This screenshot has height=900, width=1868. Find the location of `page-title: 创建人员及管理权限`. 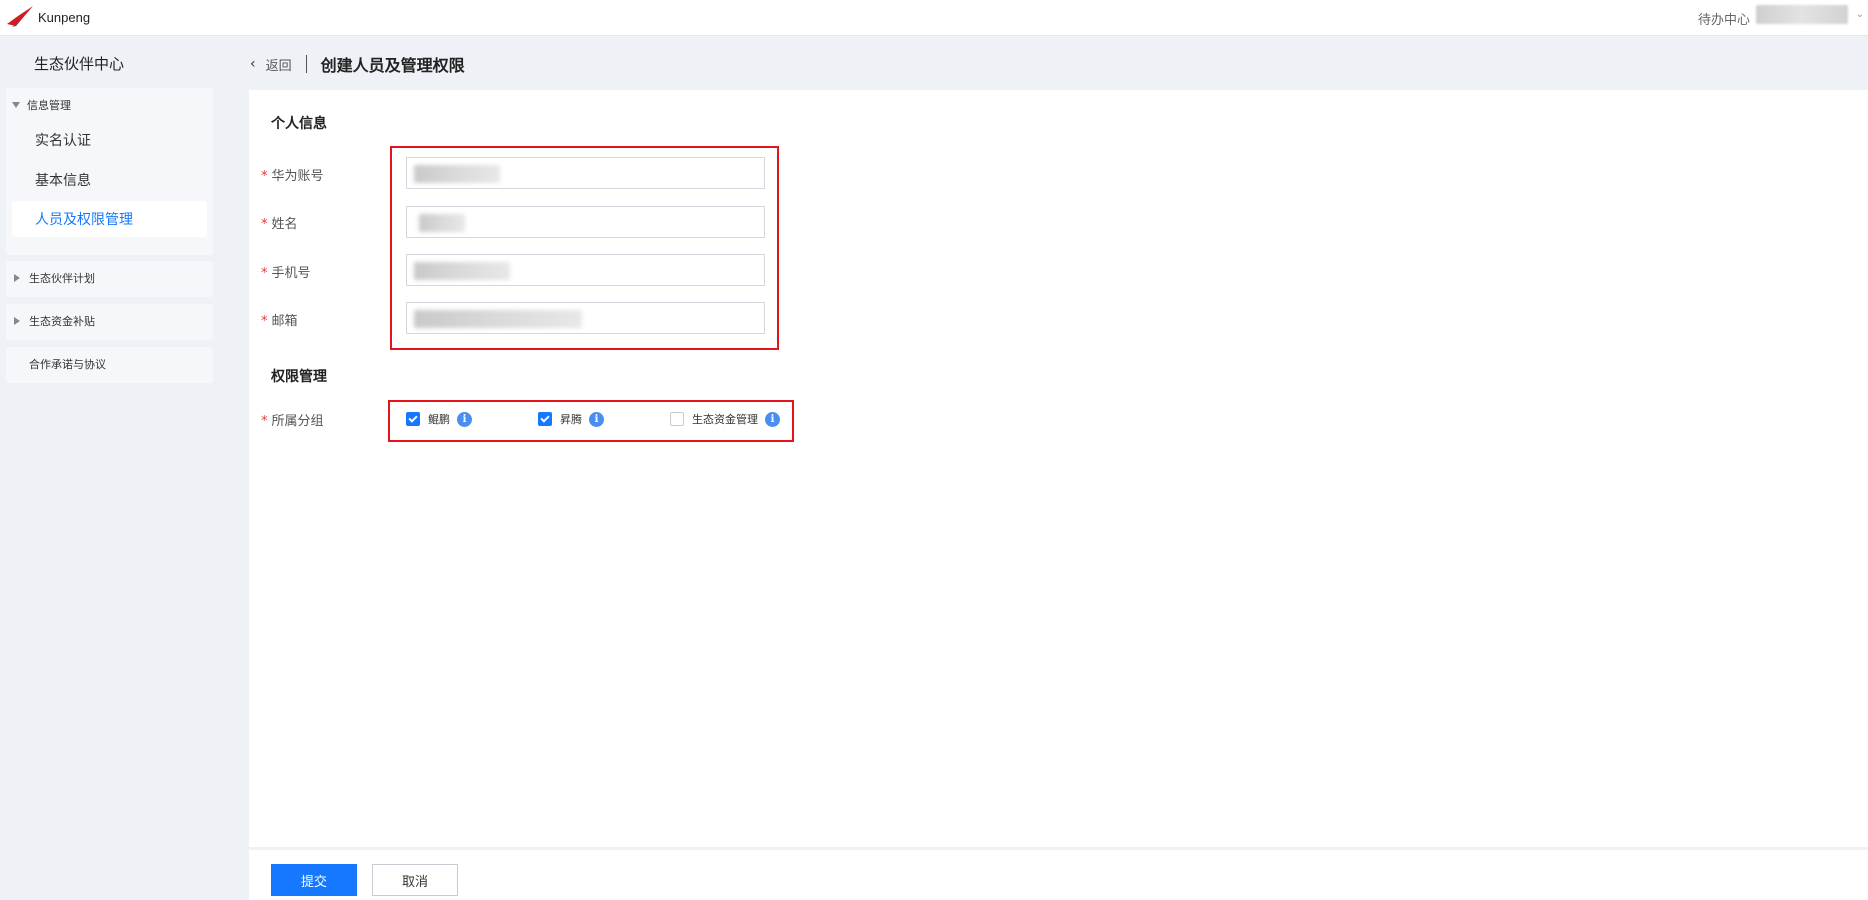

page-title: 创建人员及管理权限 is located at coordinates (392, 65).